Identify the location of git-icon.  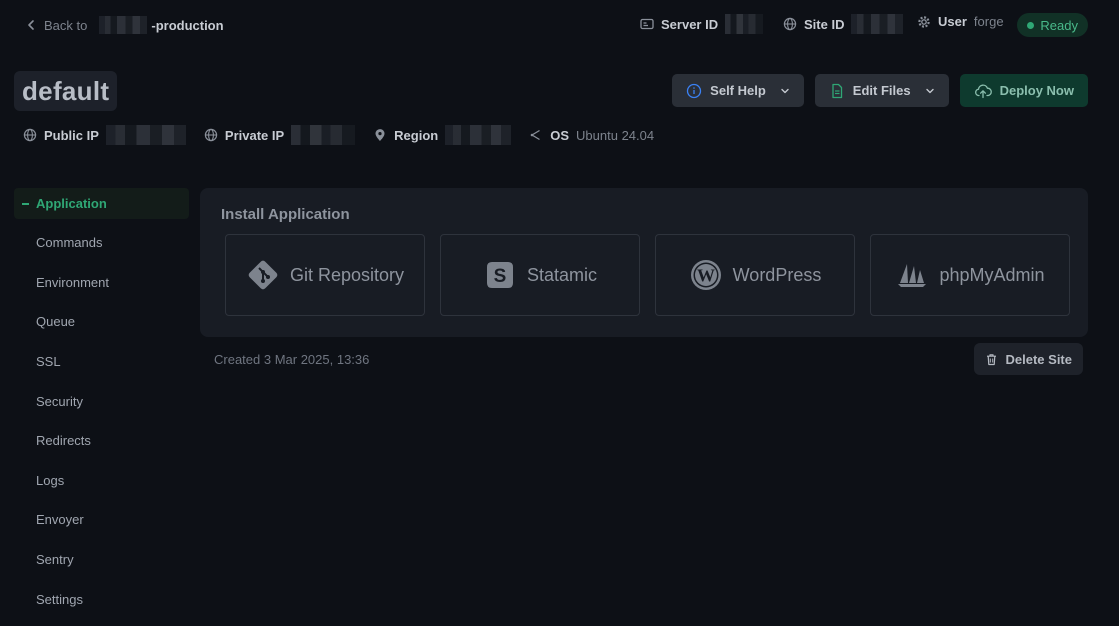
(263, 275).